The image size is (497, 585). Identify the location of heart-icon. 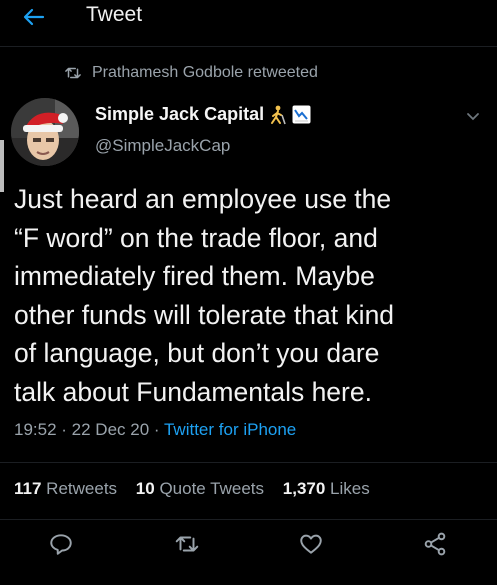
(311, 544).